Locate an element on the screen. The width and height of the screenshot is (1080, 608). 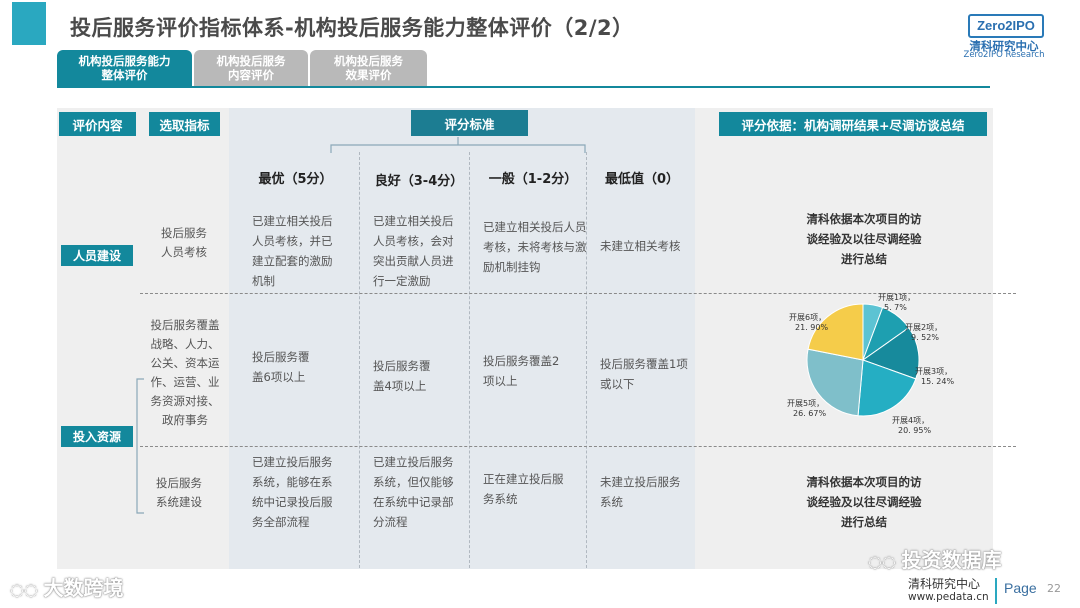
cell-r2-average: 投后服务覆盖2 项以上 is located at coordinates (521, 371).